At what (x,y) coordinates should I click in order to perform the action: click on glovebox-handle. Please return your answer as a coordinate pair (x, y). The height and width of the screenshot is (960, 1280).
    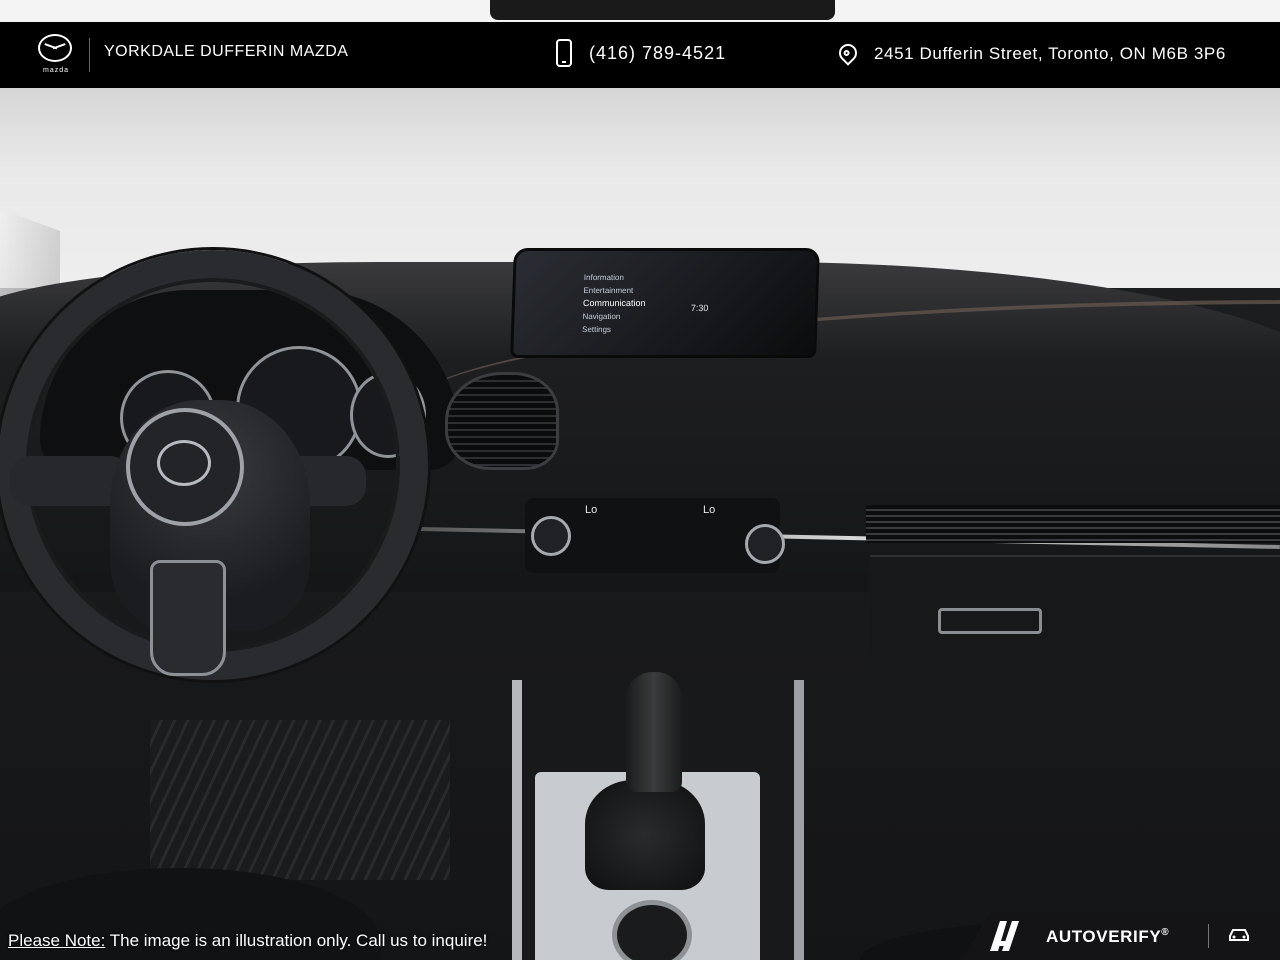
    Looking at the image, I should click on (990, 621).